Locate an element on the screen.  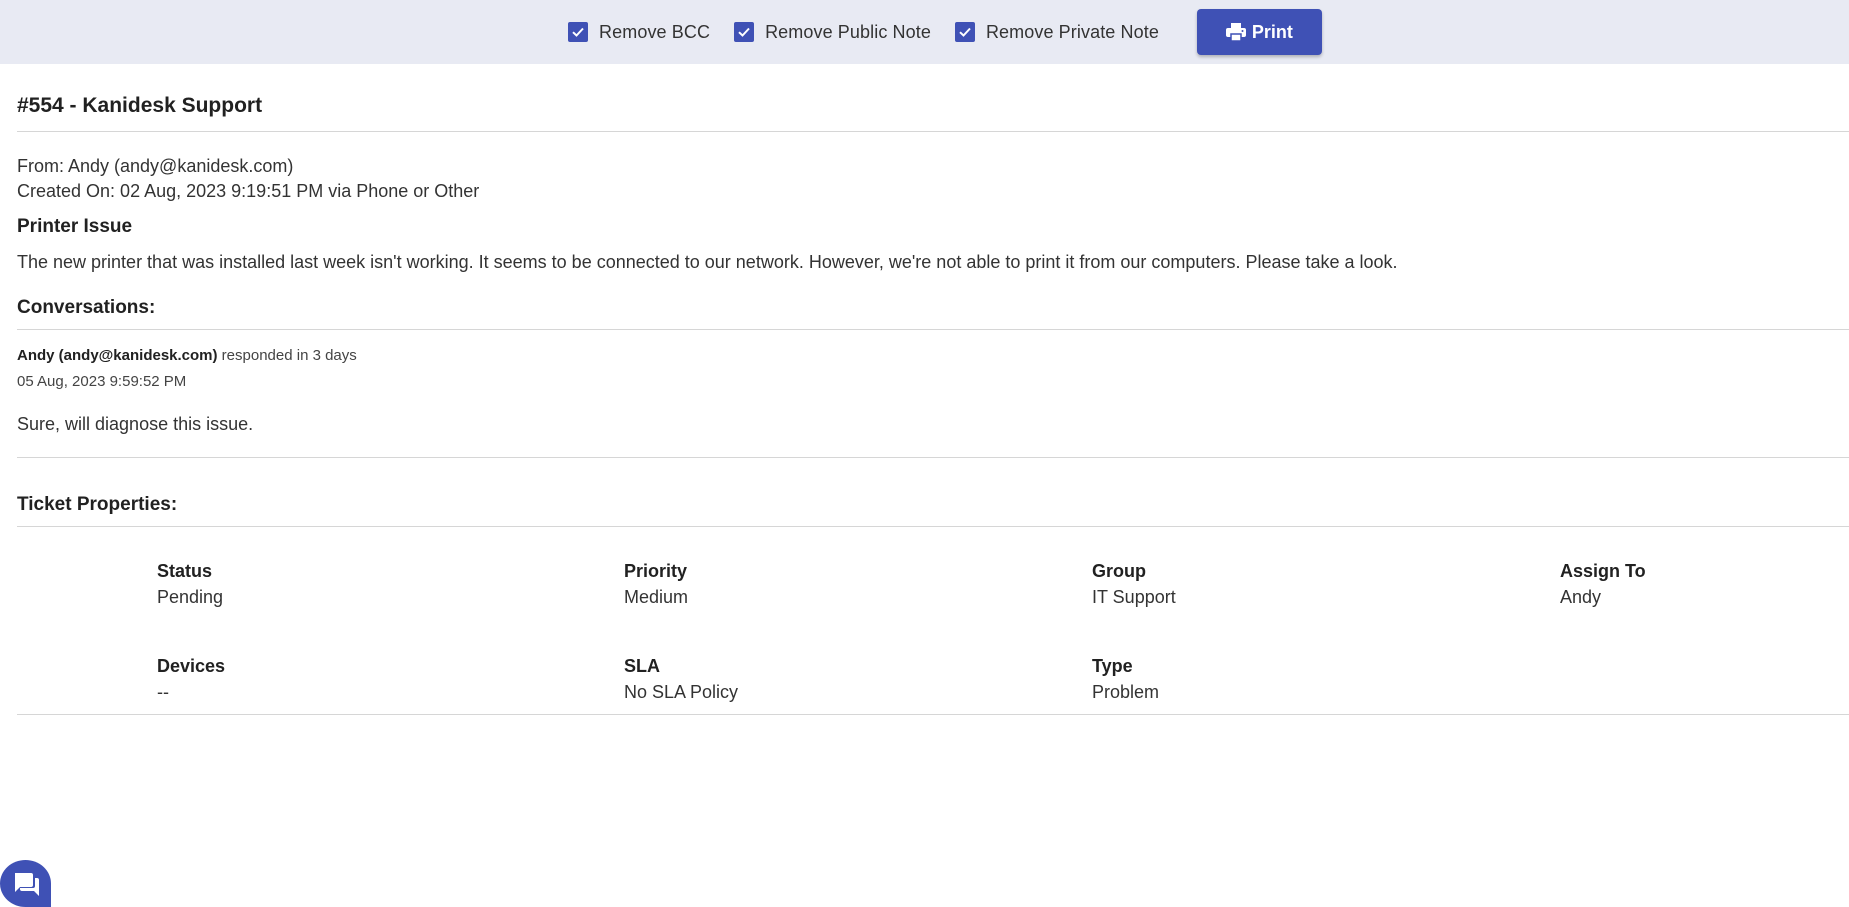
remove-bcc-checkbox: Remove BCC is located at coordinates (639, 32).